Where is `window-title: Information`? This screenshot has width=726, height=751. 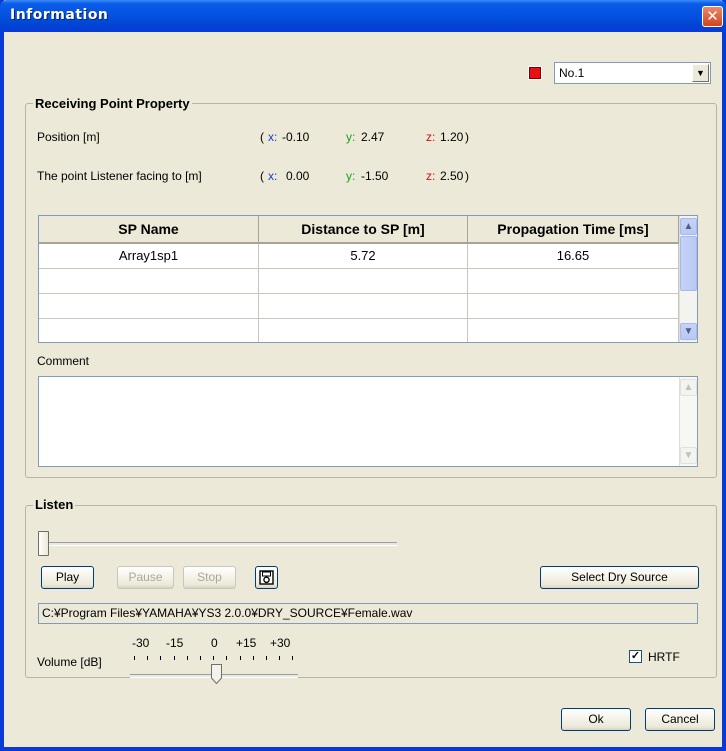
window-title: Information is located at coordinates (59, 15).